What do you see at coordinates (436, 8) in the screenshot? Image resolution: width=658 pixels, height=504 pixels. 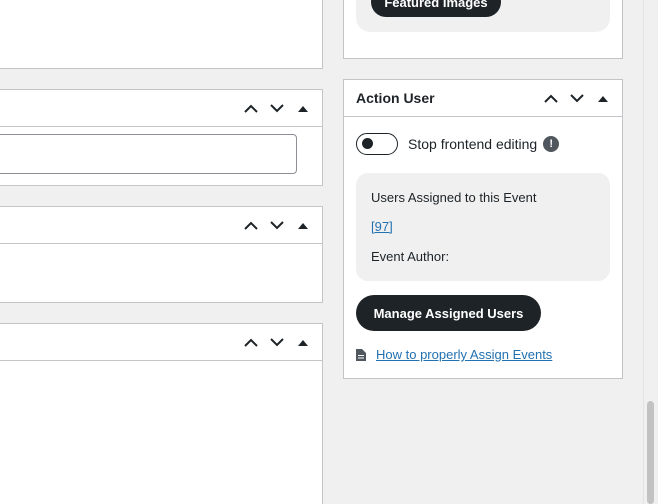 I see `featured-images-button: Featured Images` at bounding box center [436, 8].